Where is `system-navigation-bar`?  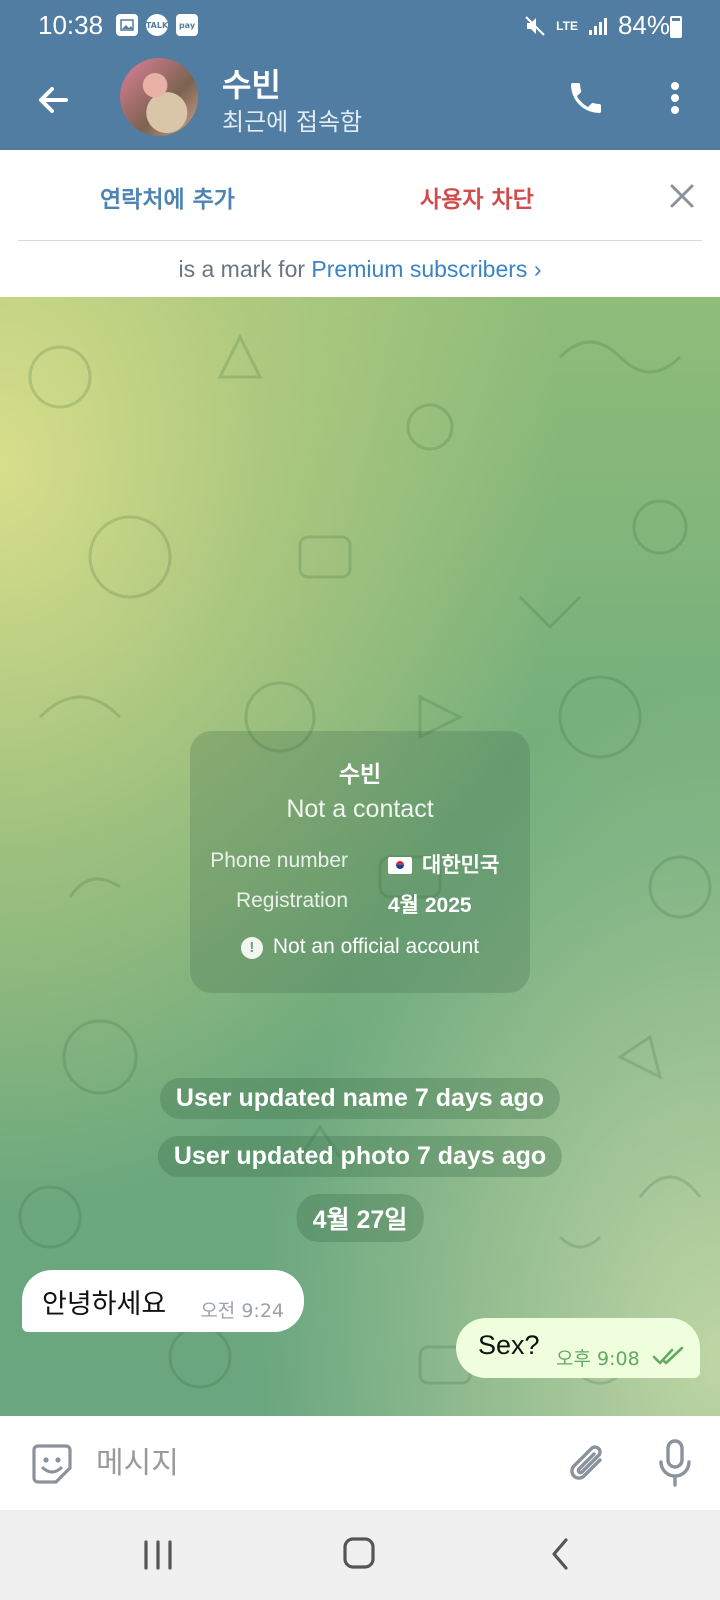
system-navigation-bar is located at coordinates (360, 1555).